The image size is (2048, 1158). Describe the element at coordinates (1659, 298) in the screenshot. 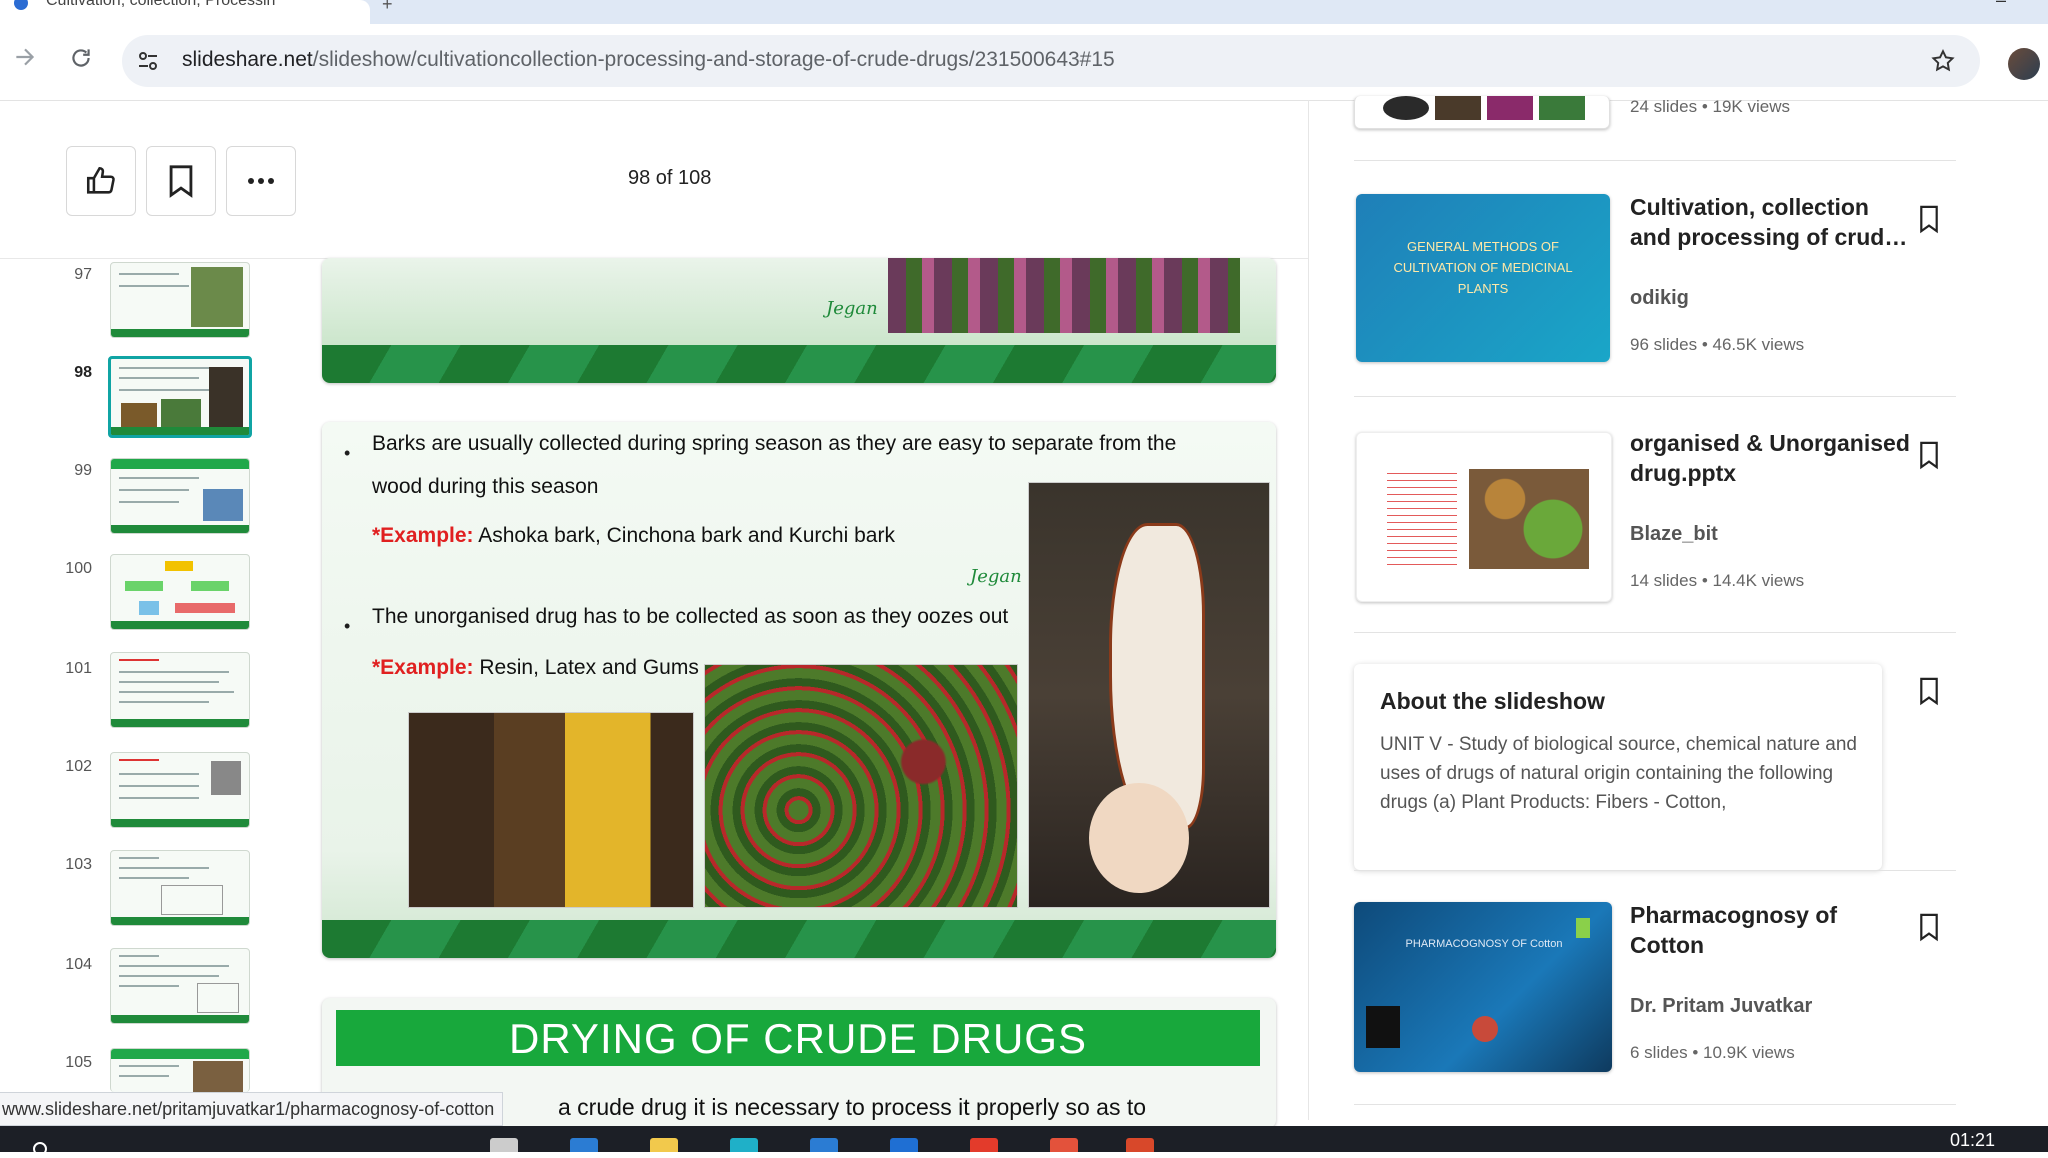

I see `related-author-1: odikig` at that location.